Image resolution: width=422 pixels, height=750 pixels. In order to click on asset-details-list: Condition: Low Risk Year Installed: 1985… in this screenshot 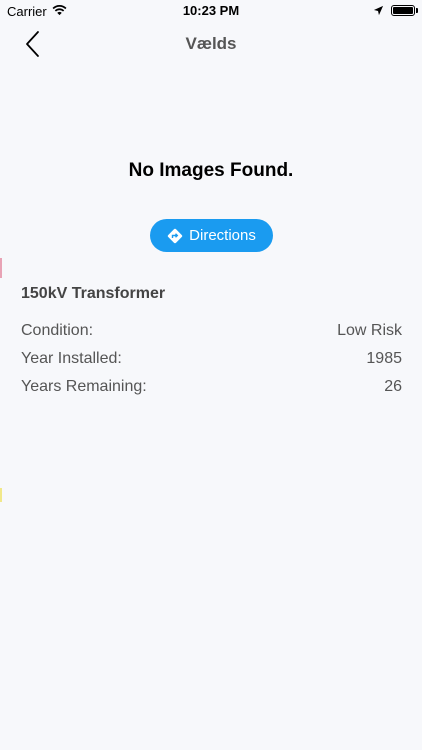, I will do `click(211, 359)`.